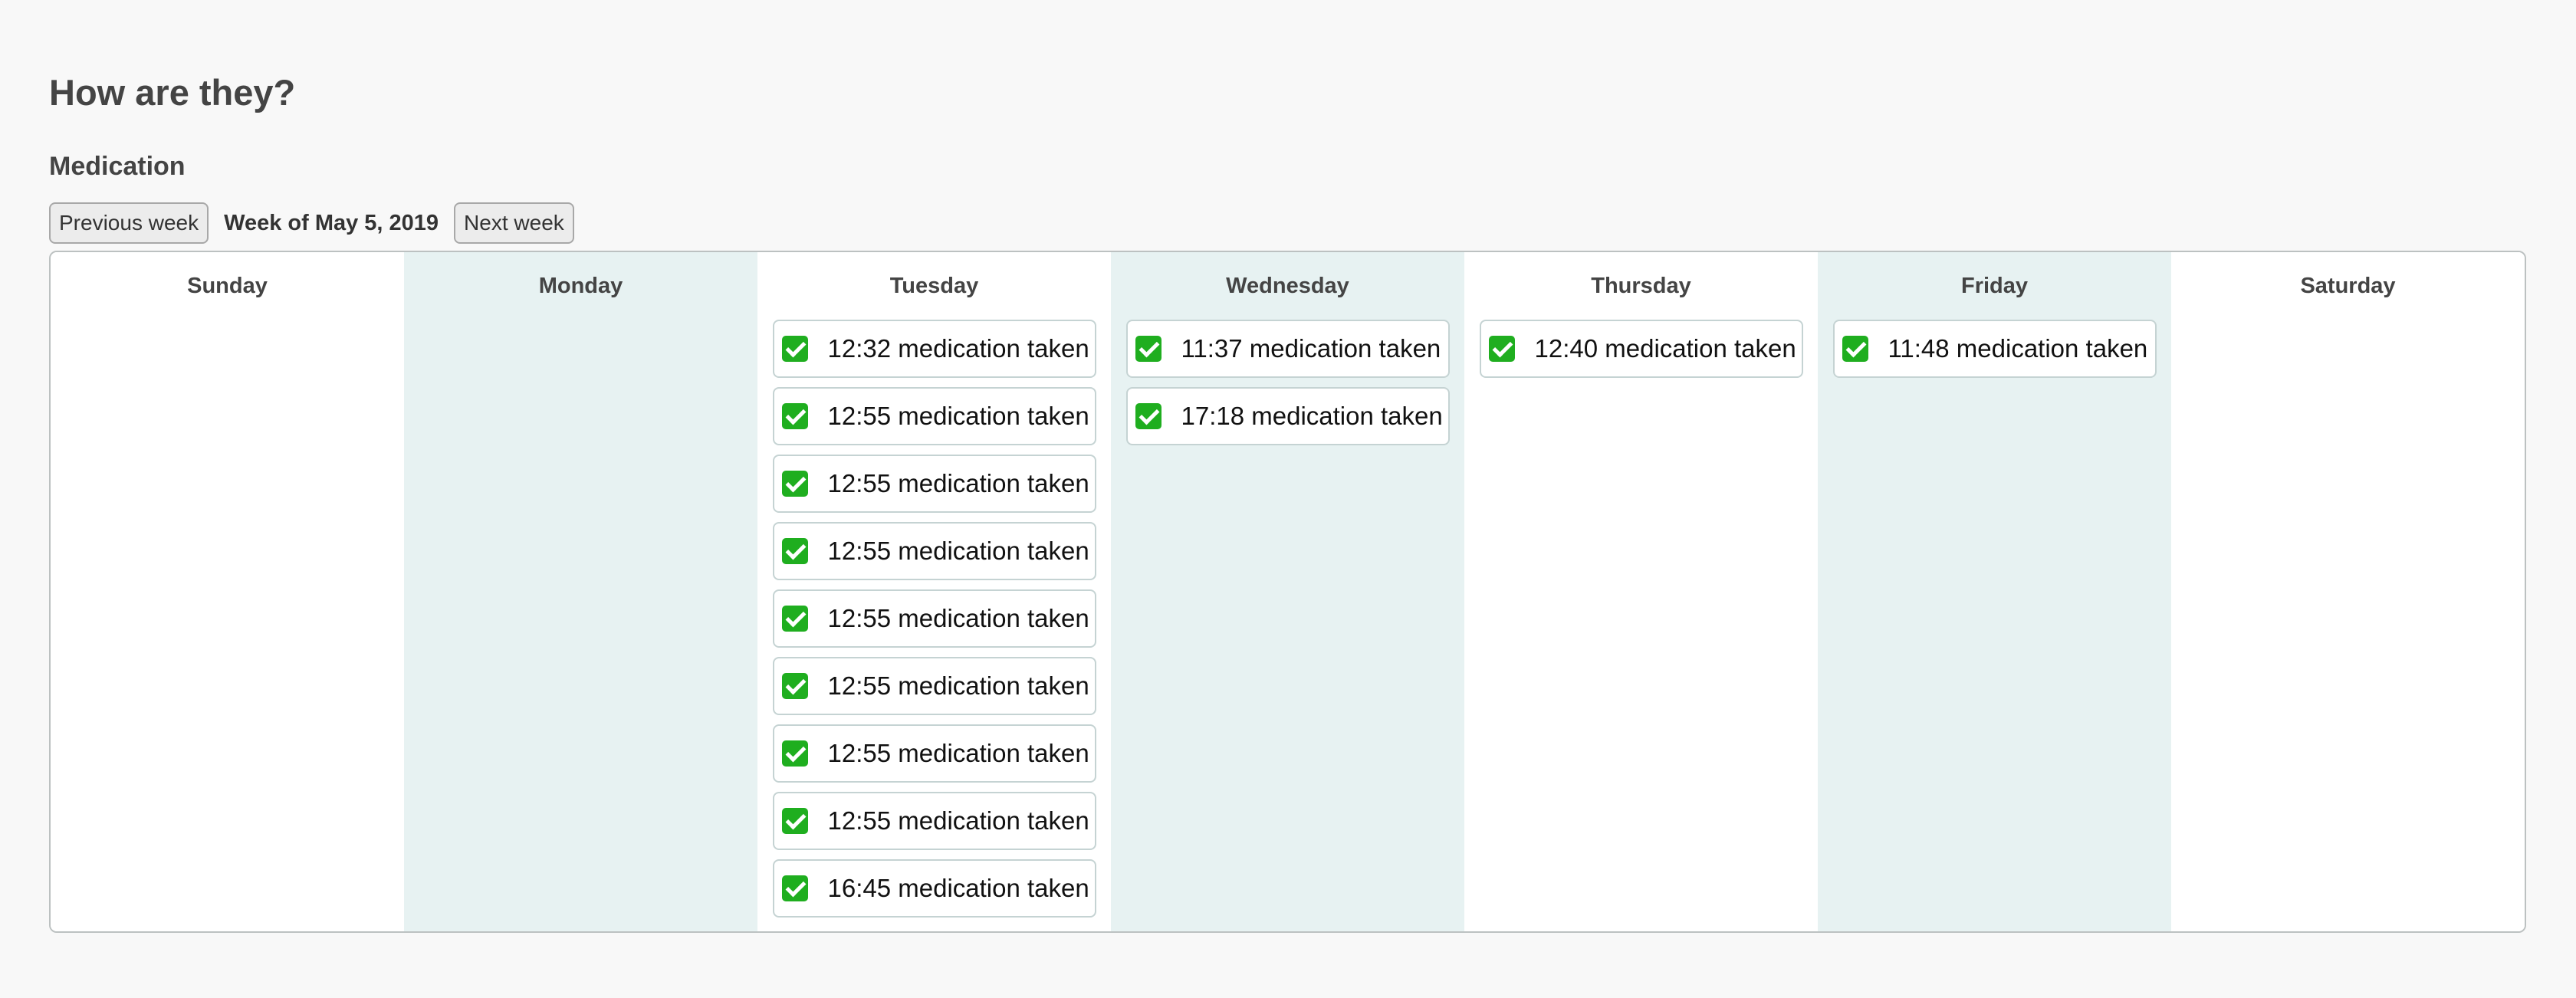 The image size is (2576, 998). What do you see at coordinates (1665, 348) in the screenshot?
I see `medication-entry-text: 12:40 medication taken` at bounding box center [1665, 348].